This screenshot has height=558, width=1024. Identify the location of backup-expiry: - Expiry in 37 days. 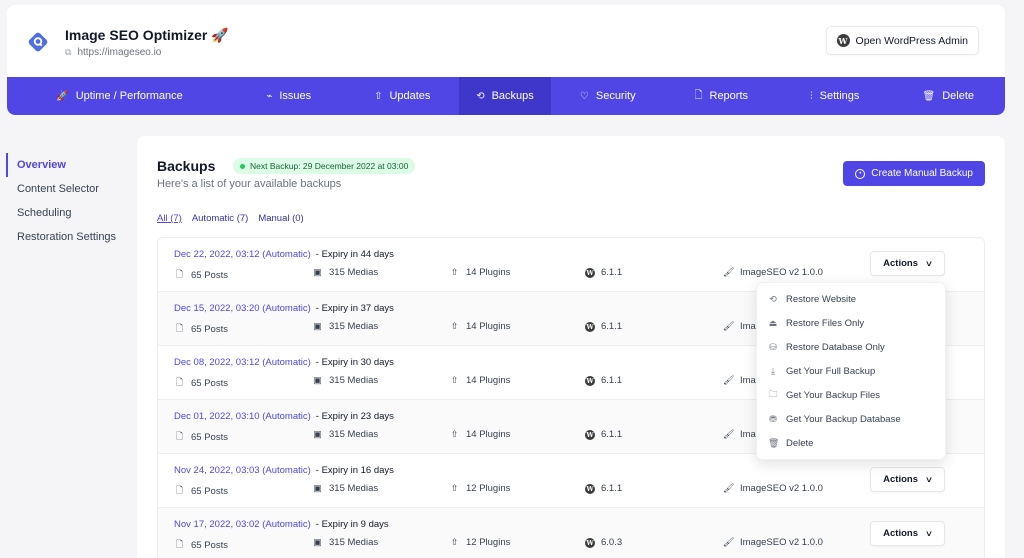
(354, 308).